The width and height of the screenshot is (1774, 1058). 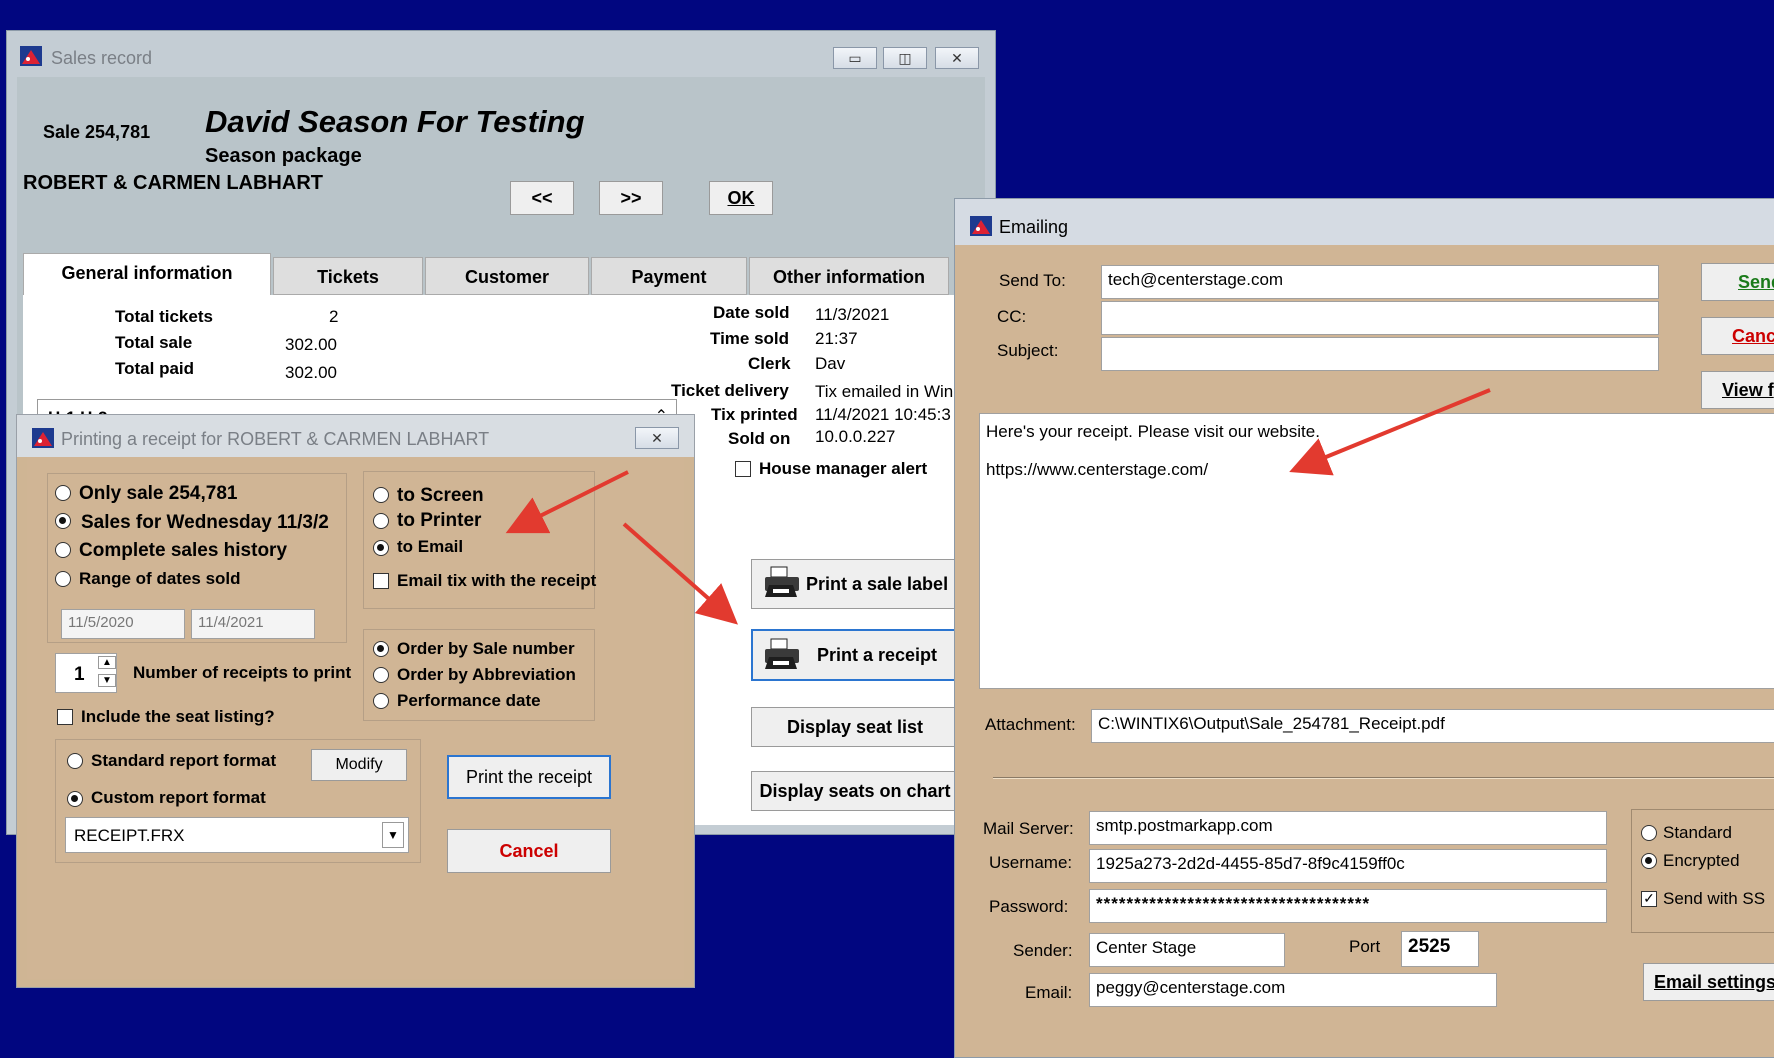 I want to click on report-file-select: RECEIPT.FRX ▼, so click(x=237, y=835).